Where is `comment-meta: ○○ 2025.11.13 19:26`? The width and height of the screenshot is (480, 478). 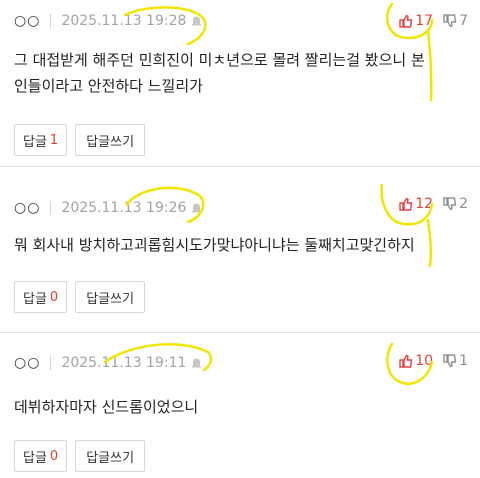
comment-meta: ○○ 2025.11.13 19:26 is located at coordinates (108, 208).